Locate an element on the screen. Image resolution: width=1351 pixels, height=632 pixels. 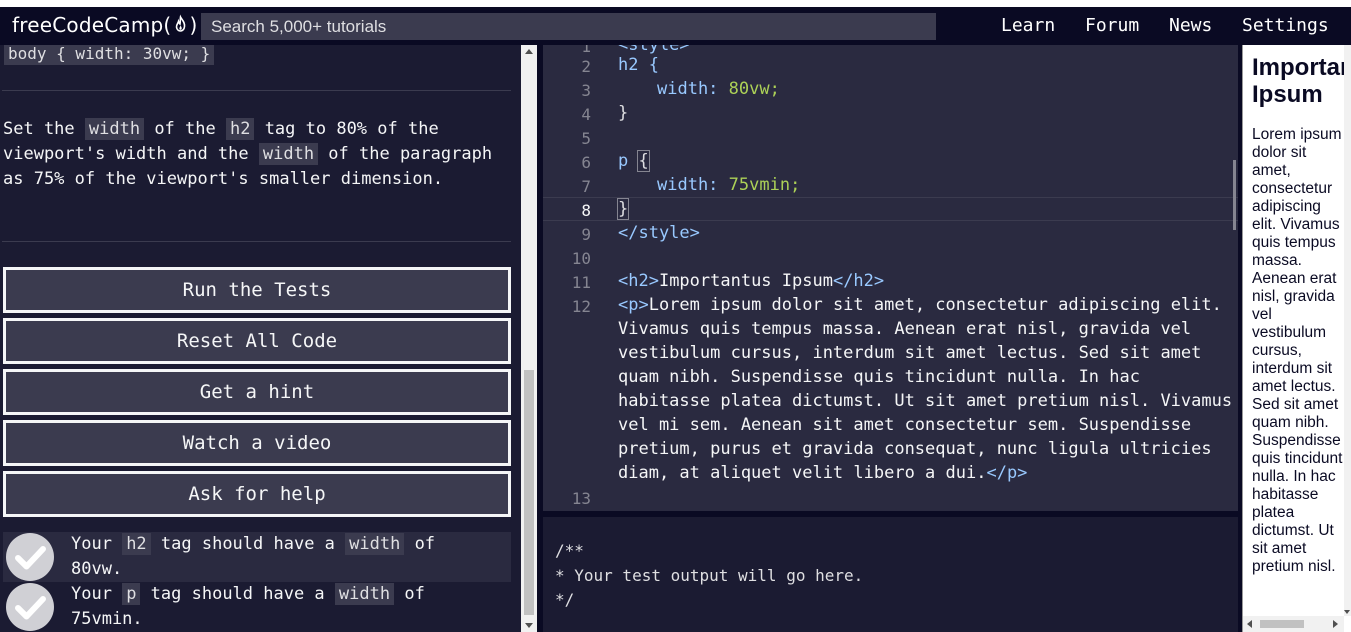
preview-vertical-scrollbar is located at coordinates (1347, 330).